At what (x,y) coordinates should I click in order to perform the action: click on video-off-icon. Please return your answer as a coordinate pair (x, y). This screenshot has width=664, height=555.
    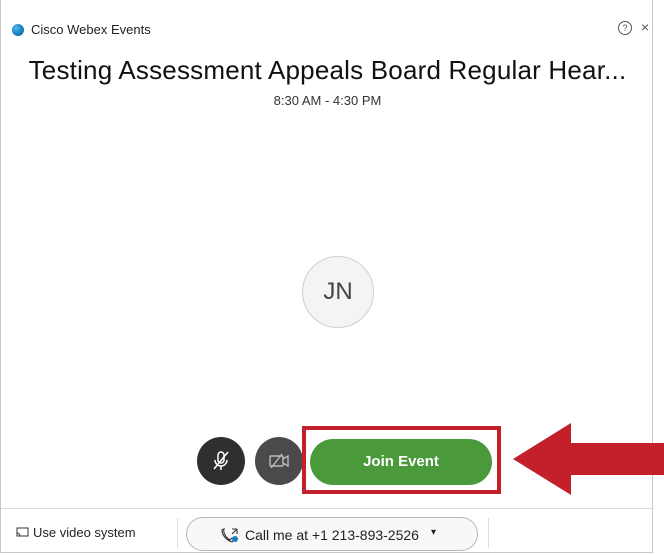
    Looking at the image, I should click on (279, 461).